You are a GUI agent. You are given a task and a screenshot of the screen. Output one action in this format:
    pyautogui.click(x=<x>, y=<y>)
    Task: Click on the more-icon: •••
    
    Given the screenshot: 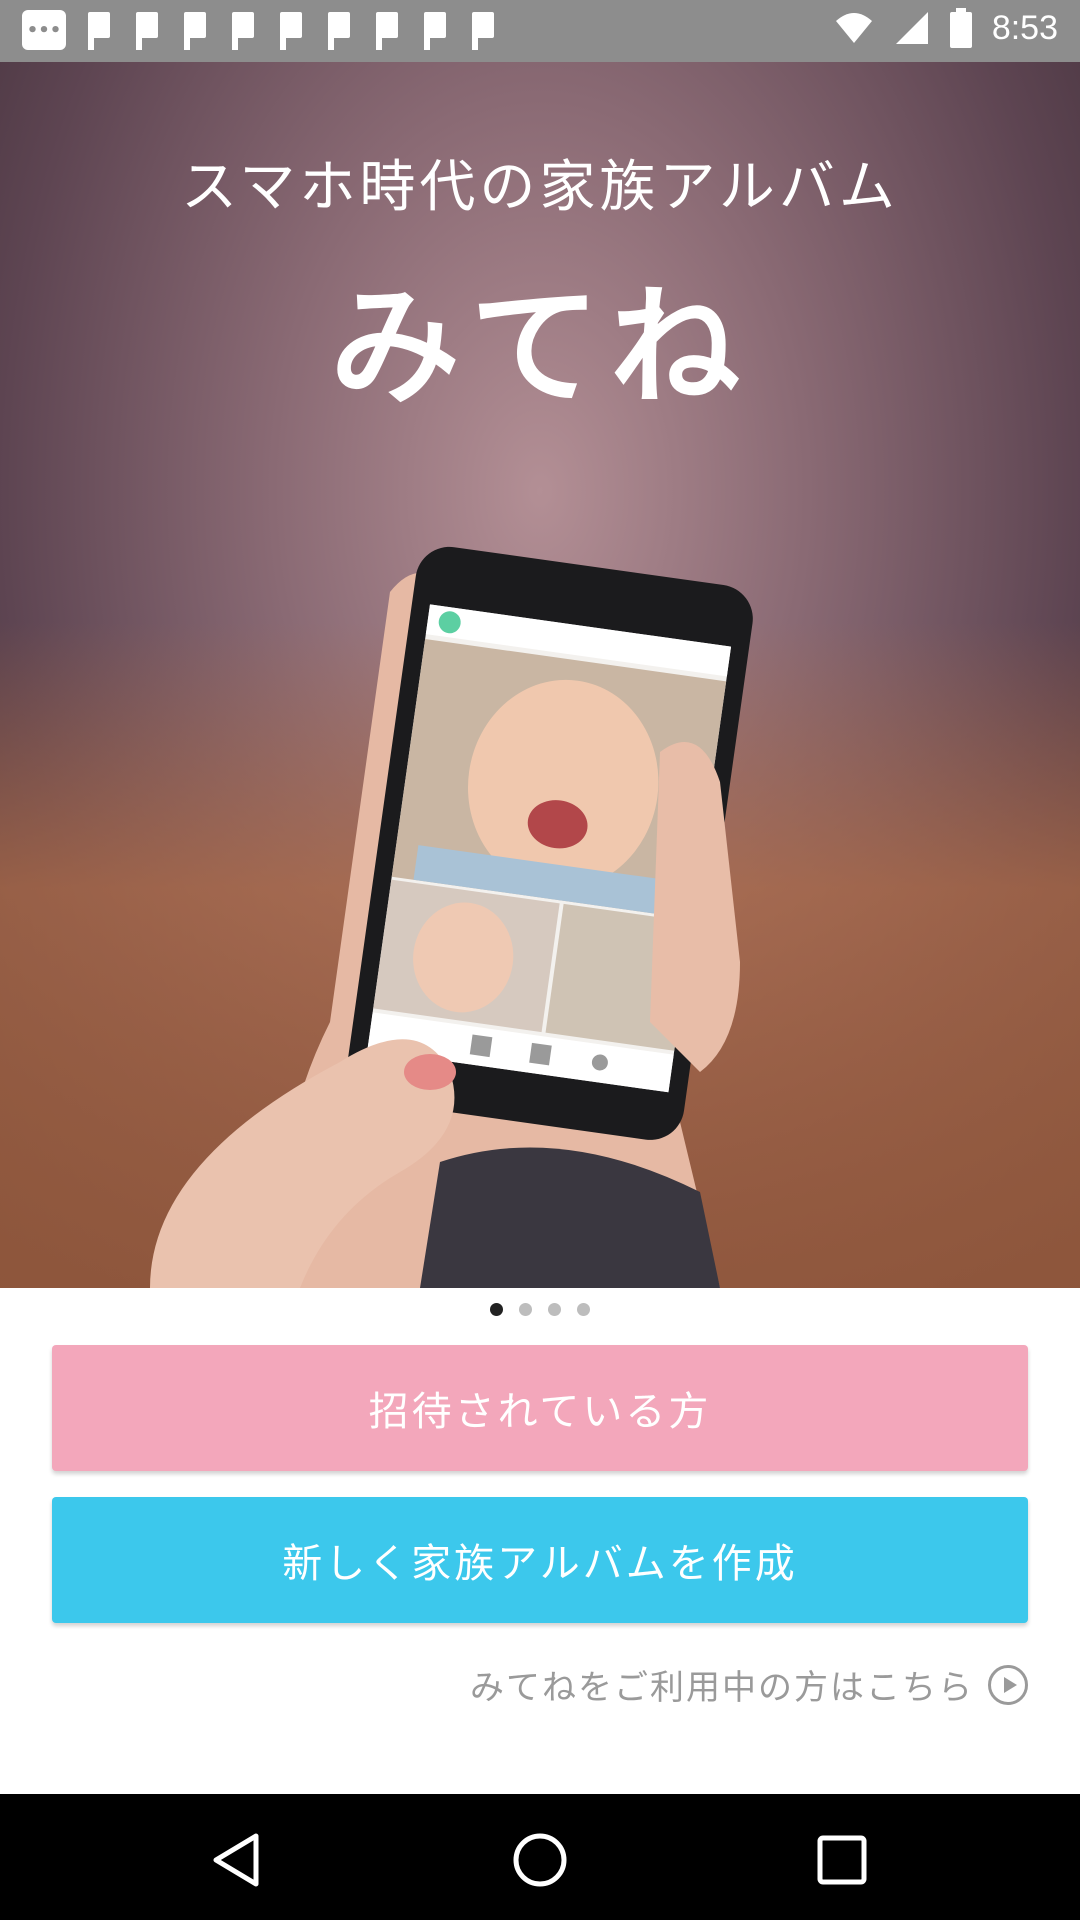 What is the action you would take?
    pyautogui.click(x=44, y=30)
    